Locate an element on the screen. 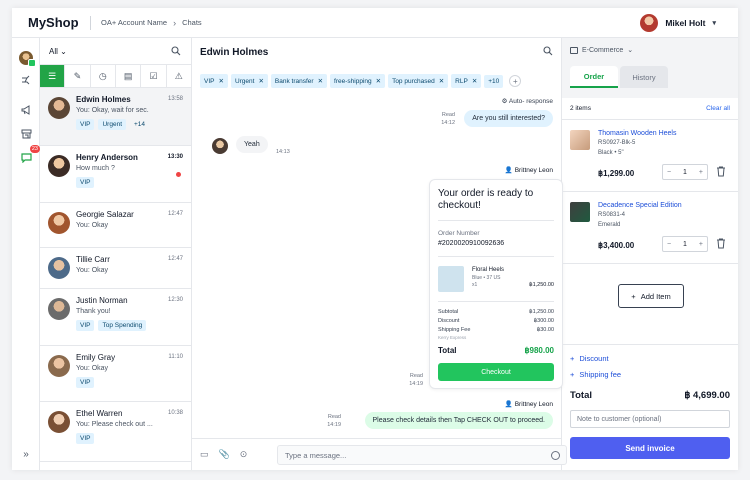 The width and height of the screenshot is (750, 480). contact-name: Emily Gray is located at coordinates (96, 357).